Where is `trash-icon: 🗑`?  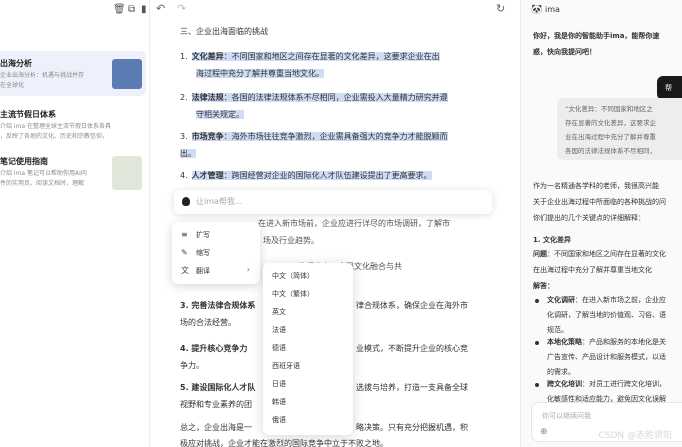 trash-icon: 🗑 is located at coordinates (119, 10).